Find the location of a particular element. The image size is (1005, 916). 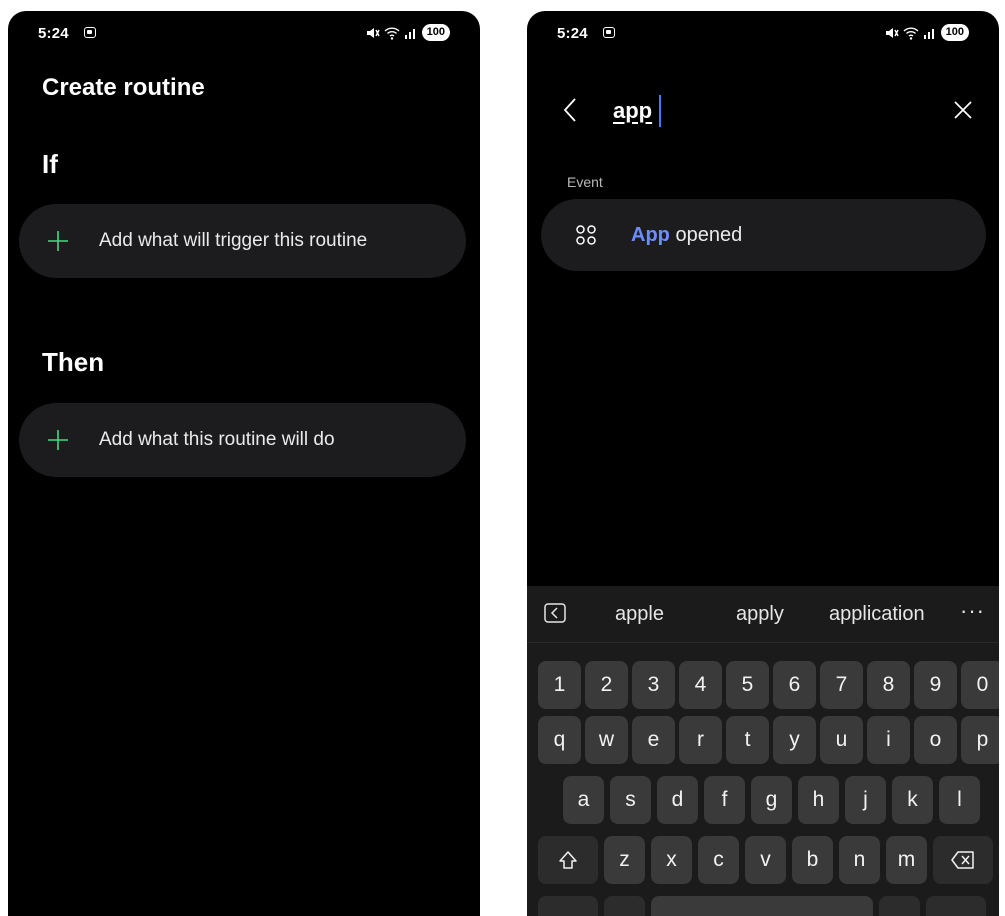

key: t is located at coordinates (747, 740).